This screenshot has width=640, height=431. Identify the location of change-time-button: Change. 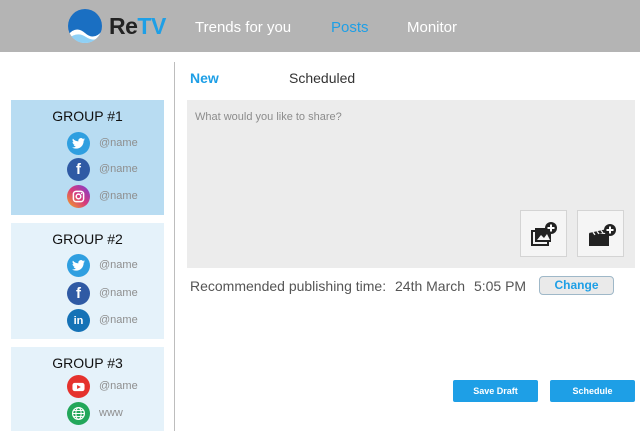
(576, 285).